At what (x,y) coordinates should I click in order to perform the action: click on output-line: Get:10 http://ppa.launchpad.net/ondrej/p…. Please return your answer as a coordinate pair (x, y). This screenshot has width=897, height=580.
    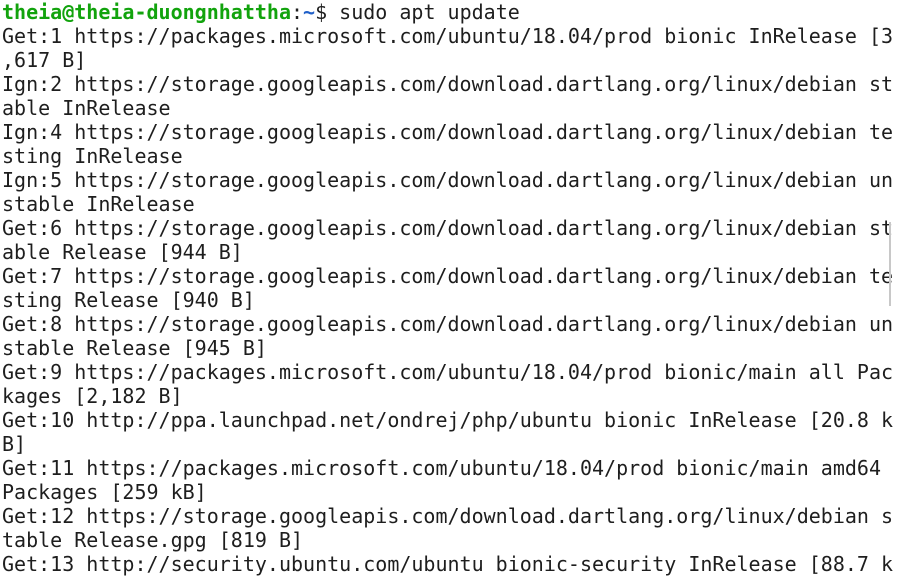
    Looking at the image, I should click on (448, 420).